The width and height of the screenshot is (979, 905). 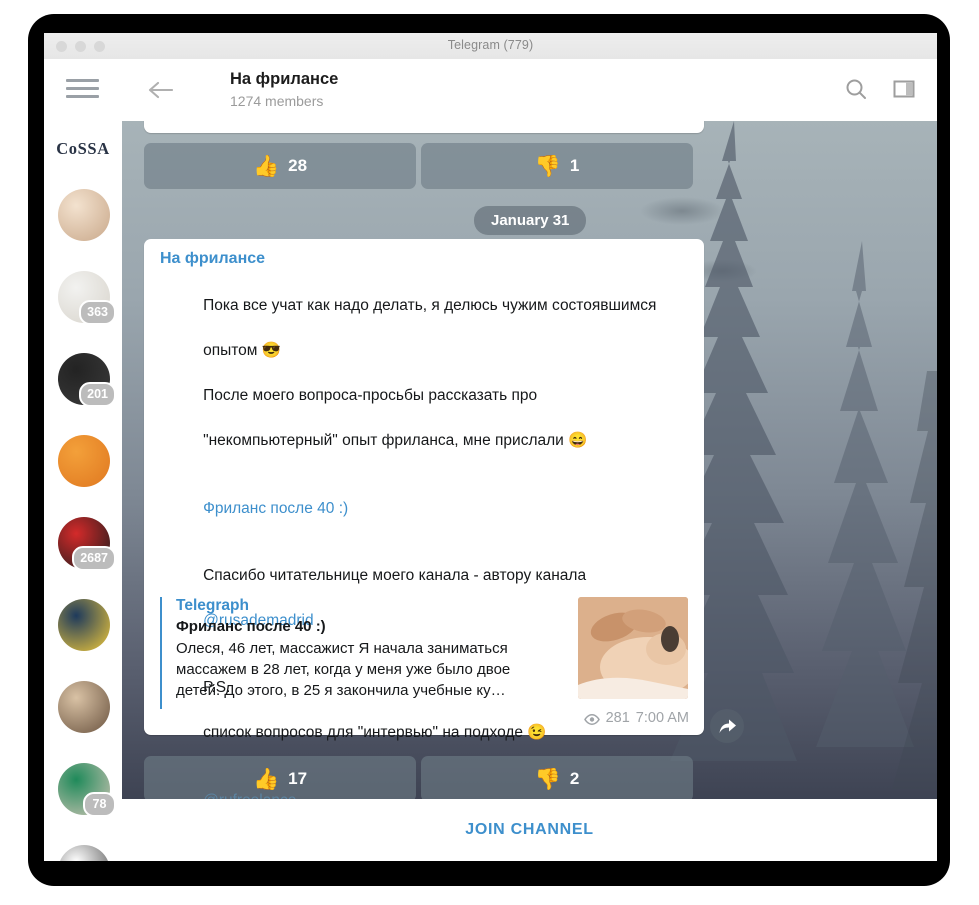 I want to click on unread-badge: 78, so click(x=99, y=804).